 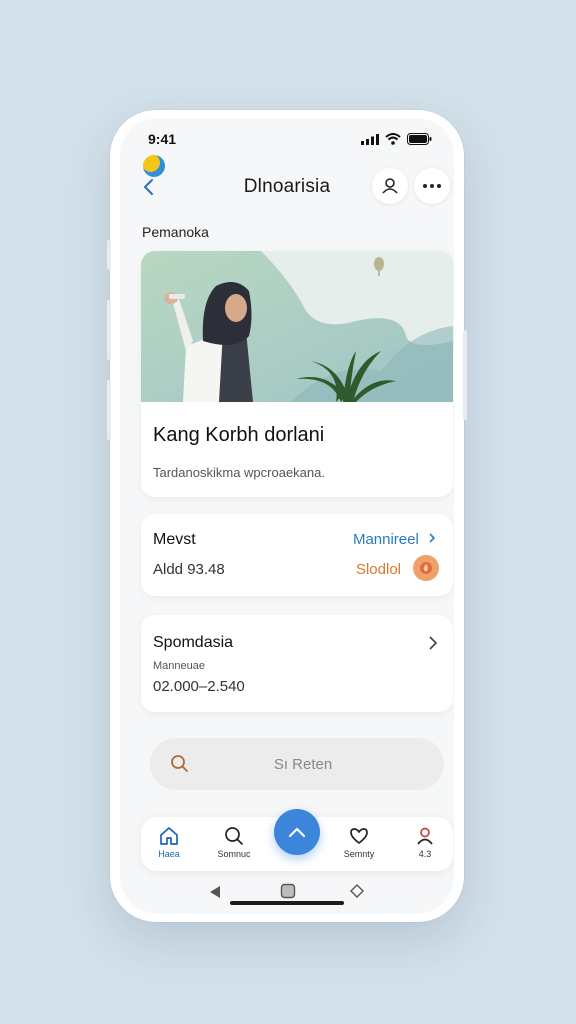 I want to click on primary-action-button, so click(x=297, y=832).